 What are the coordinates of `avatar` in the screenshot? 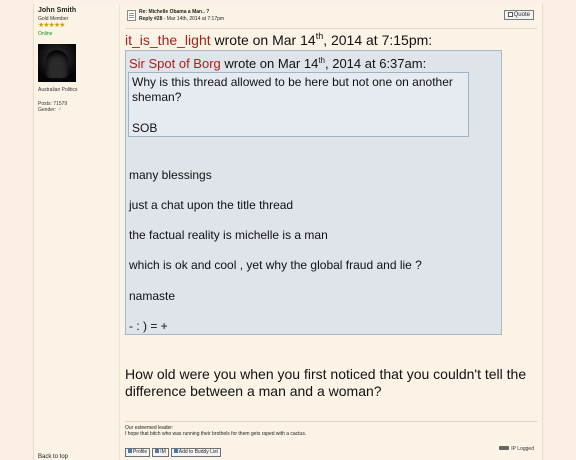 It's located at (57, 63).